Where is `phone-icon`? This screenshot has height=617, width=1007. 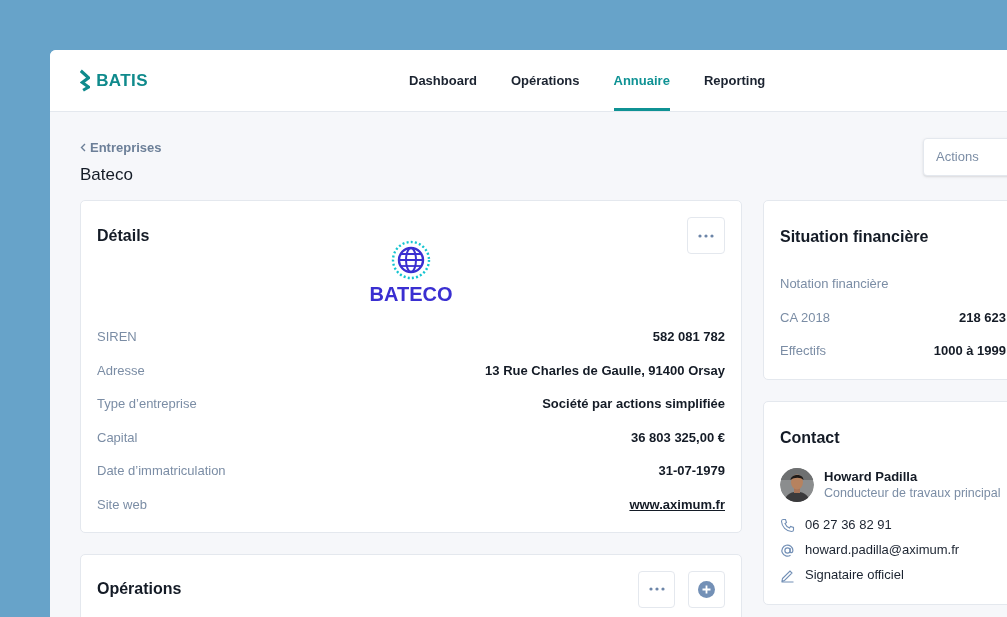
phone-icon is located at coordinates (787, 525).